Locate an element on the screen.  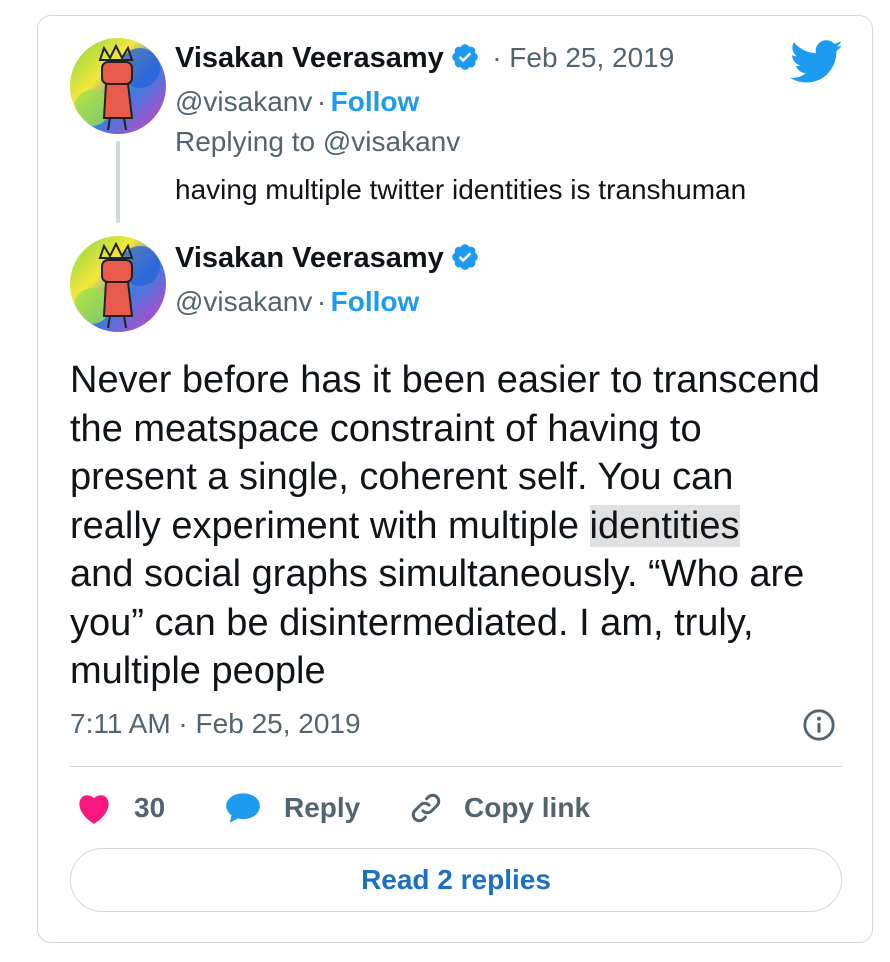
tweet-text-fragment: really experiment with multiple is located at coordinates (330, 525).